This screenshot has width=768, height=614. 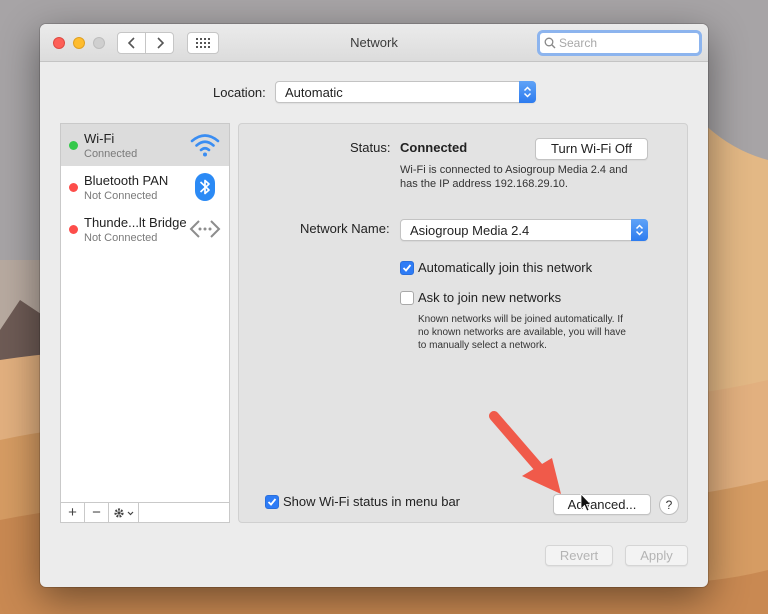 I want to click on mouse-cursor-icon, so click(x=586, y=502).